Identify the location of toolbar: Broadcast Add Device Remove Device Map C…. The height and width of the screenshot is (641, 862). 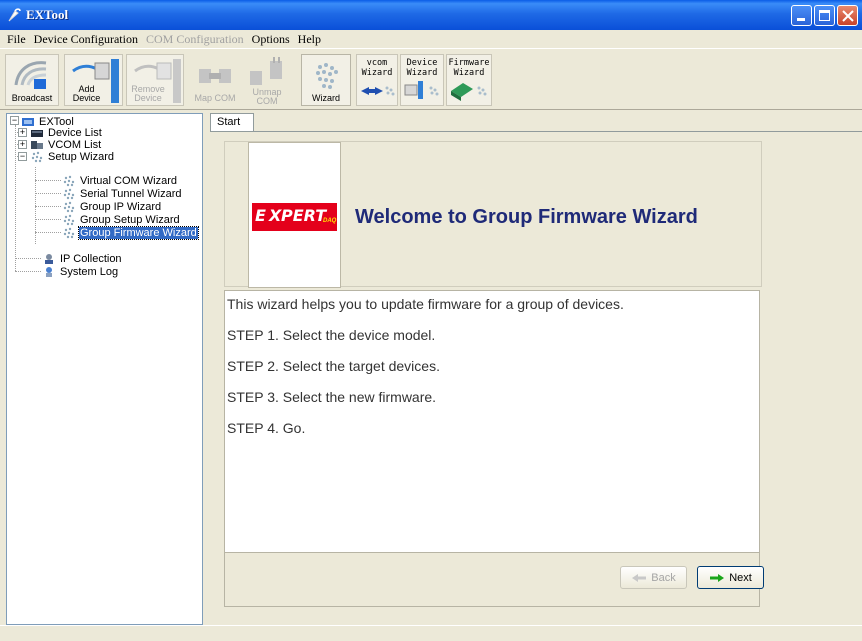
(431, 79).